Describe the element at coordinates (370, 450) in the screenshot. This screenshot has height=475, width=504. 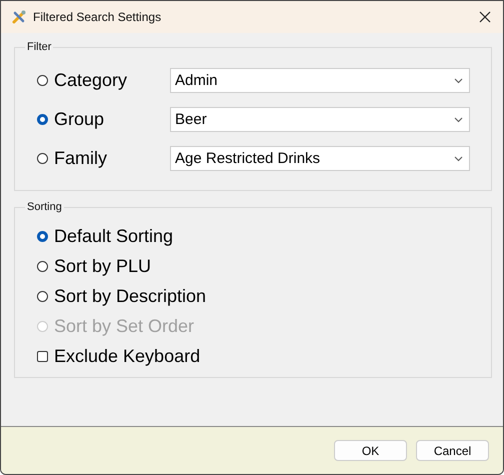
I see `ok-button: OK` at that location.